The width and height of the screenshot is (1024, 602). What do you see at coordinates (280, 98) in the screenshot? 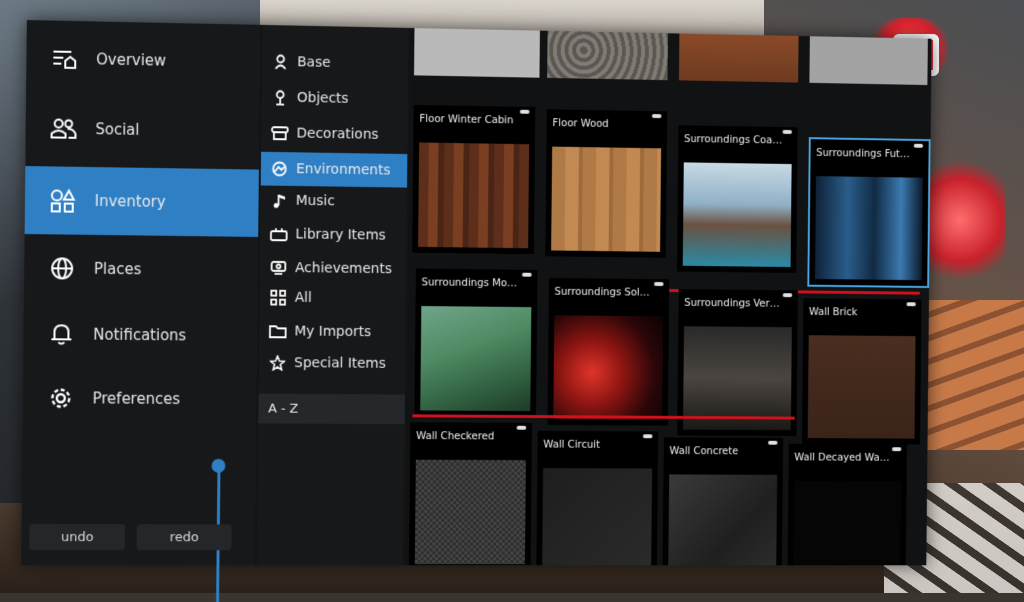
I see `lamp-icon` at bounding box center [280, 98].